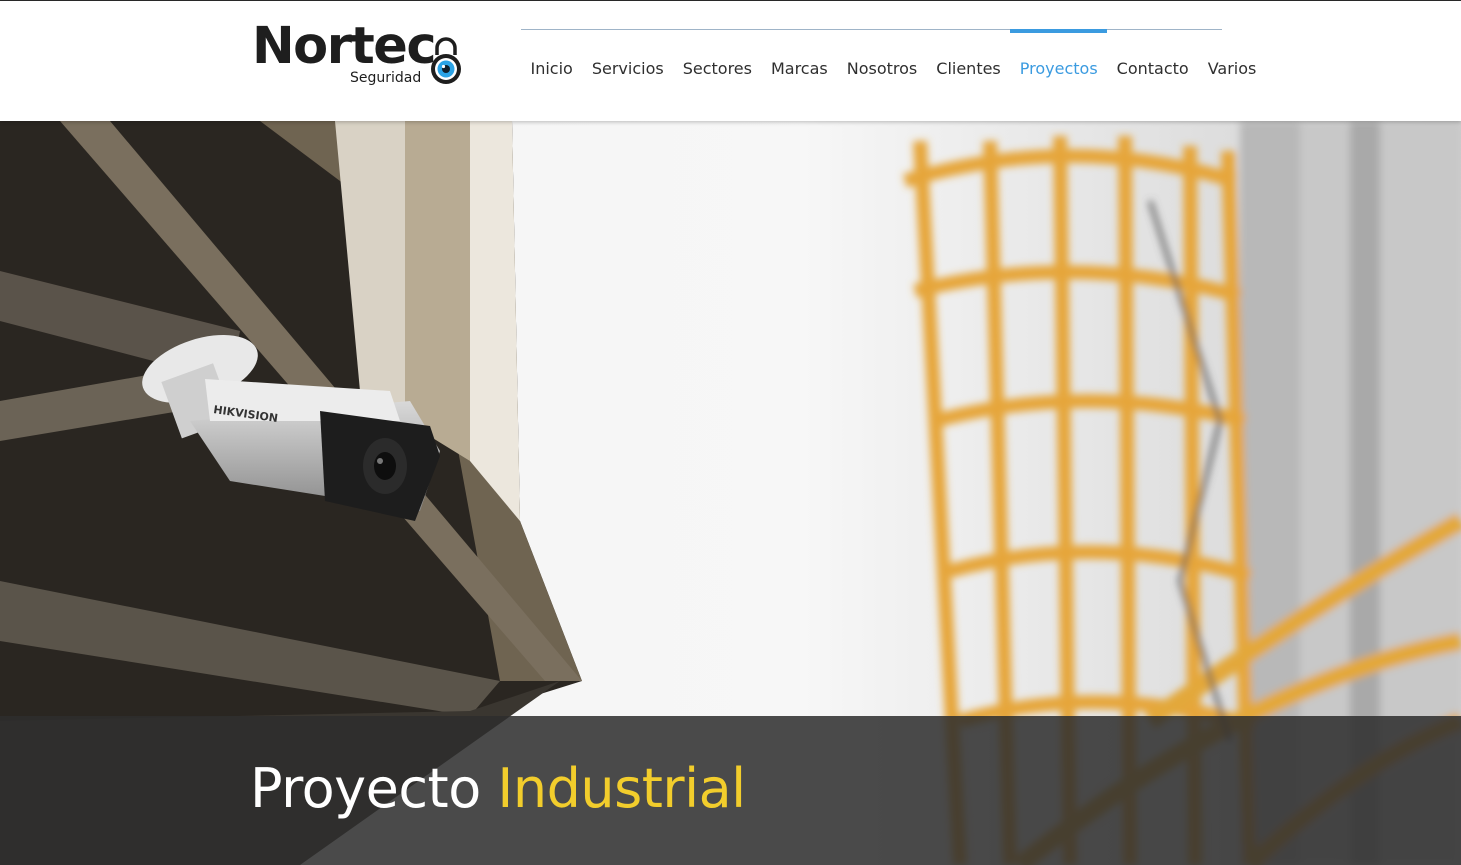  I want to click on nav-item-contacto: Contacto, so click(1152, 59).